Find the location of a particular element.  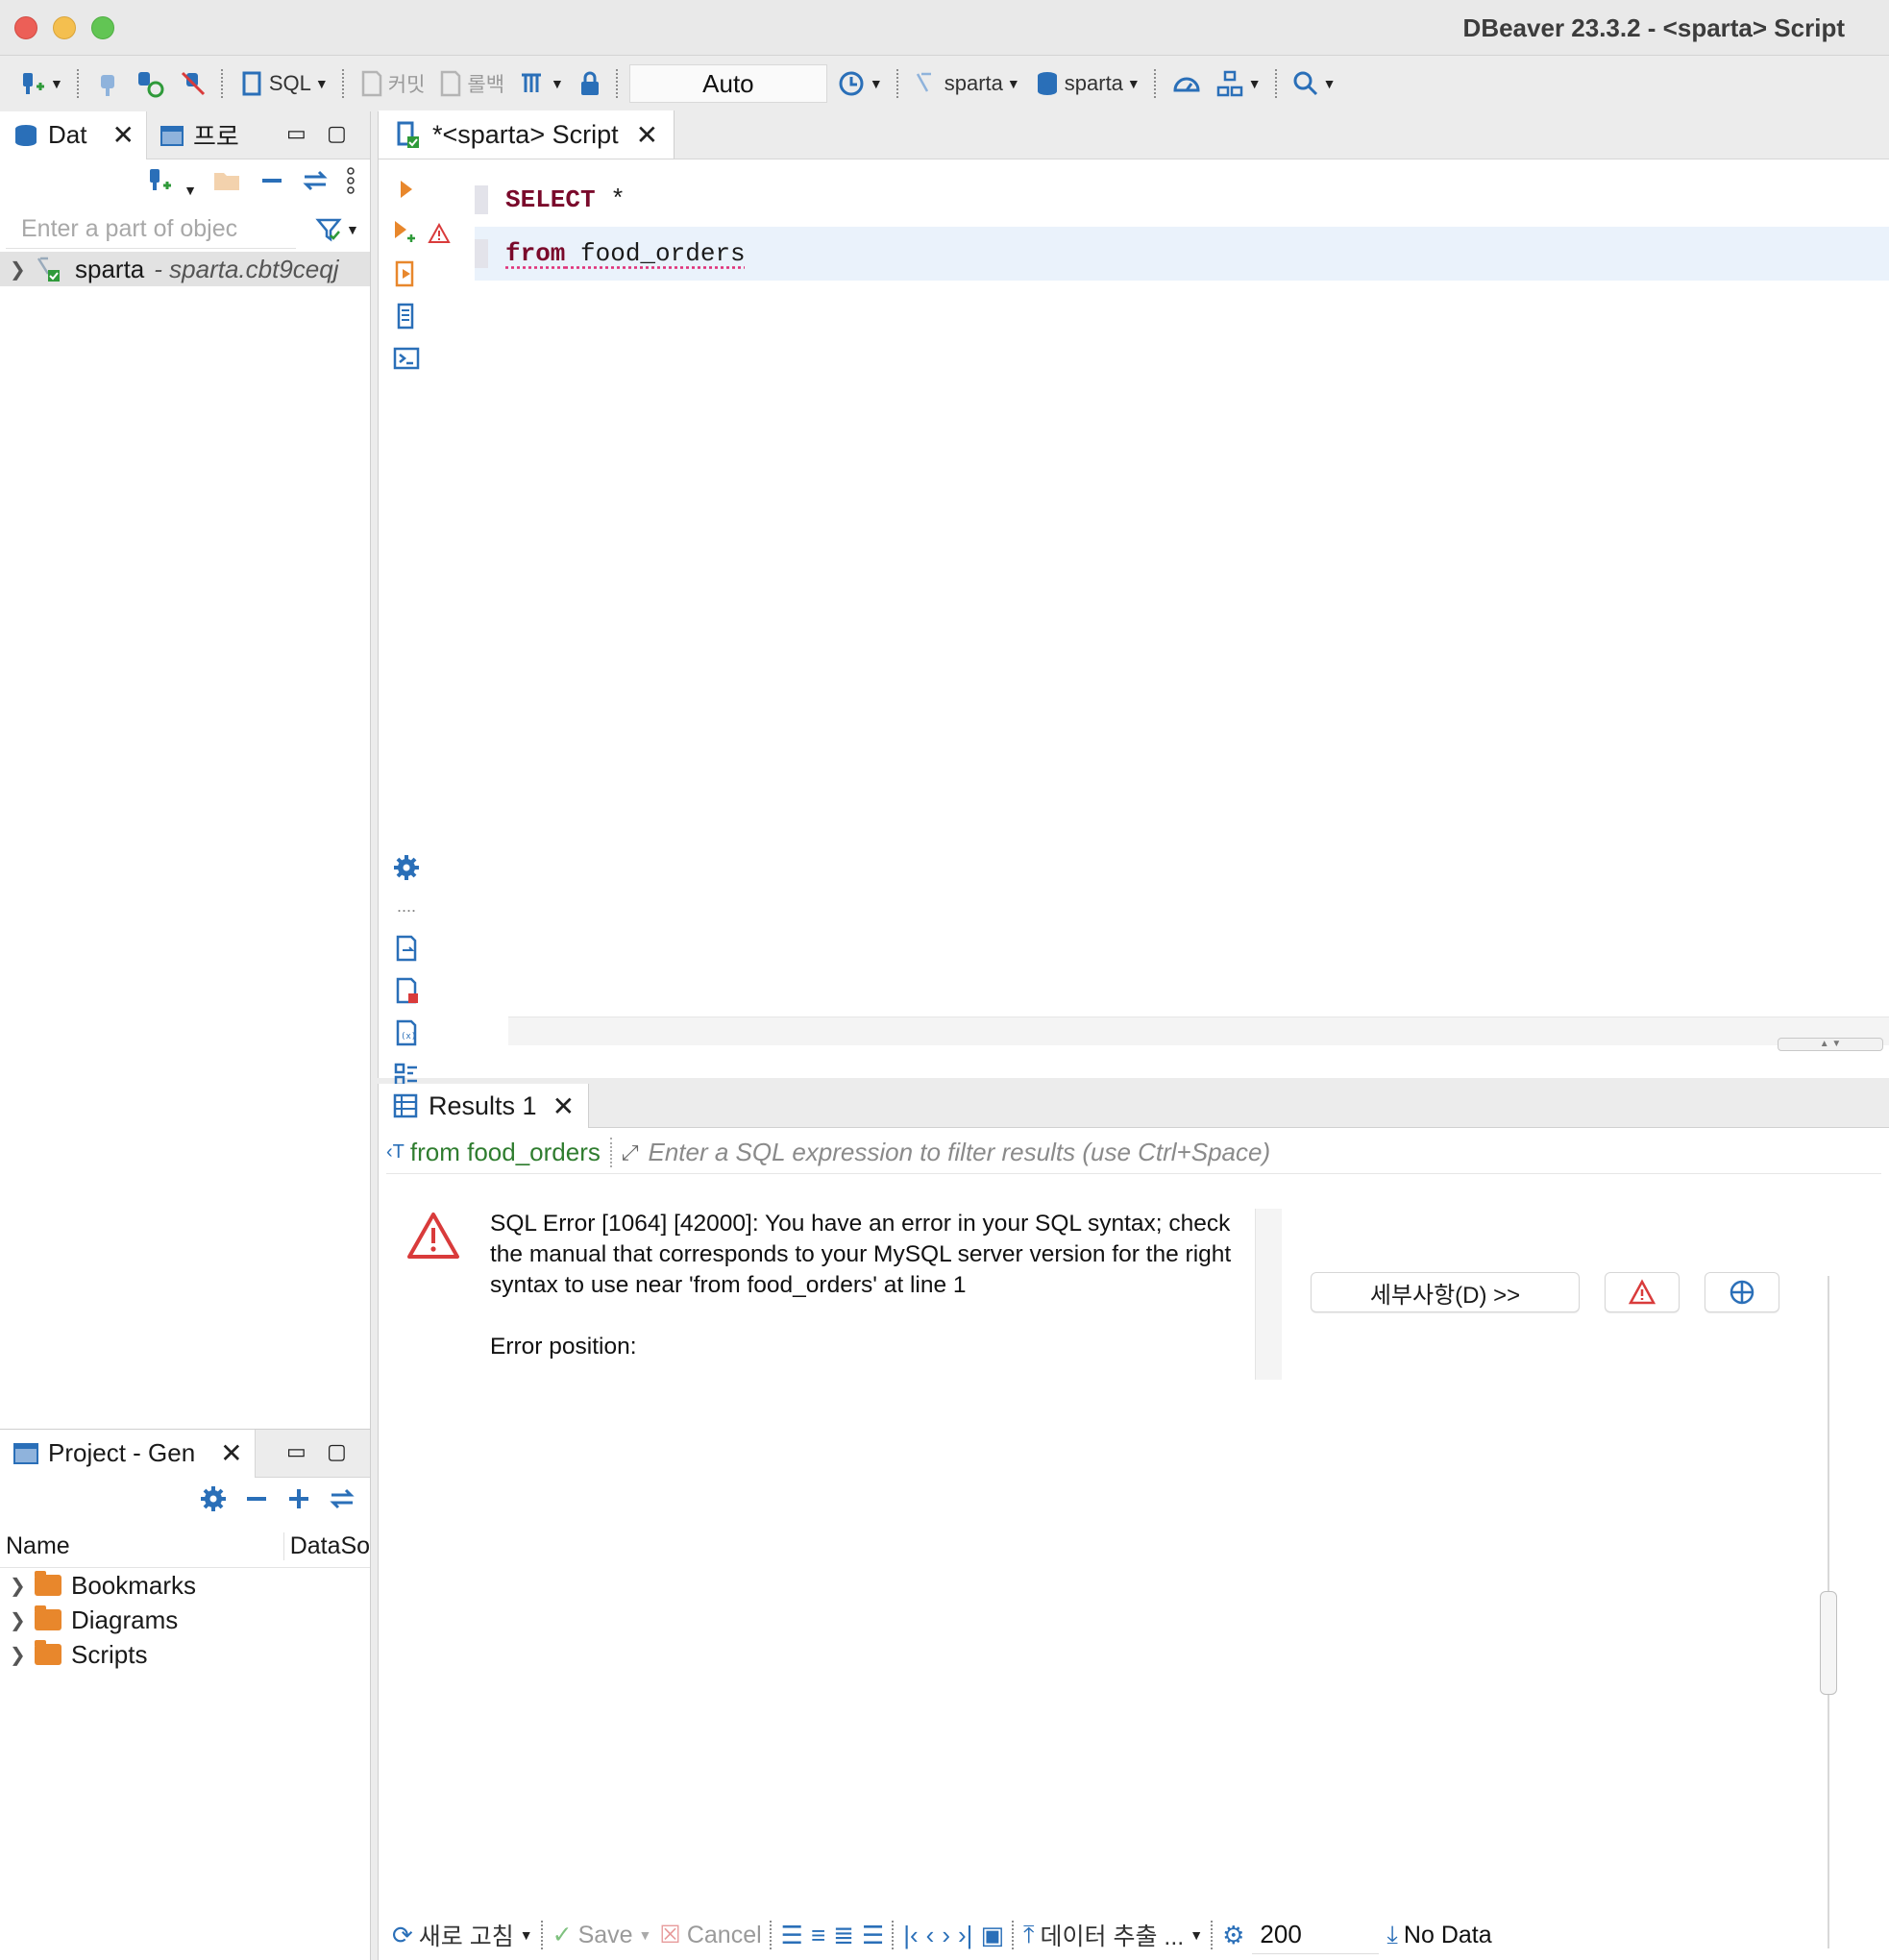

active-schema-select: sparta ▼ is located at coordinates (1087, 84).